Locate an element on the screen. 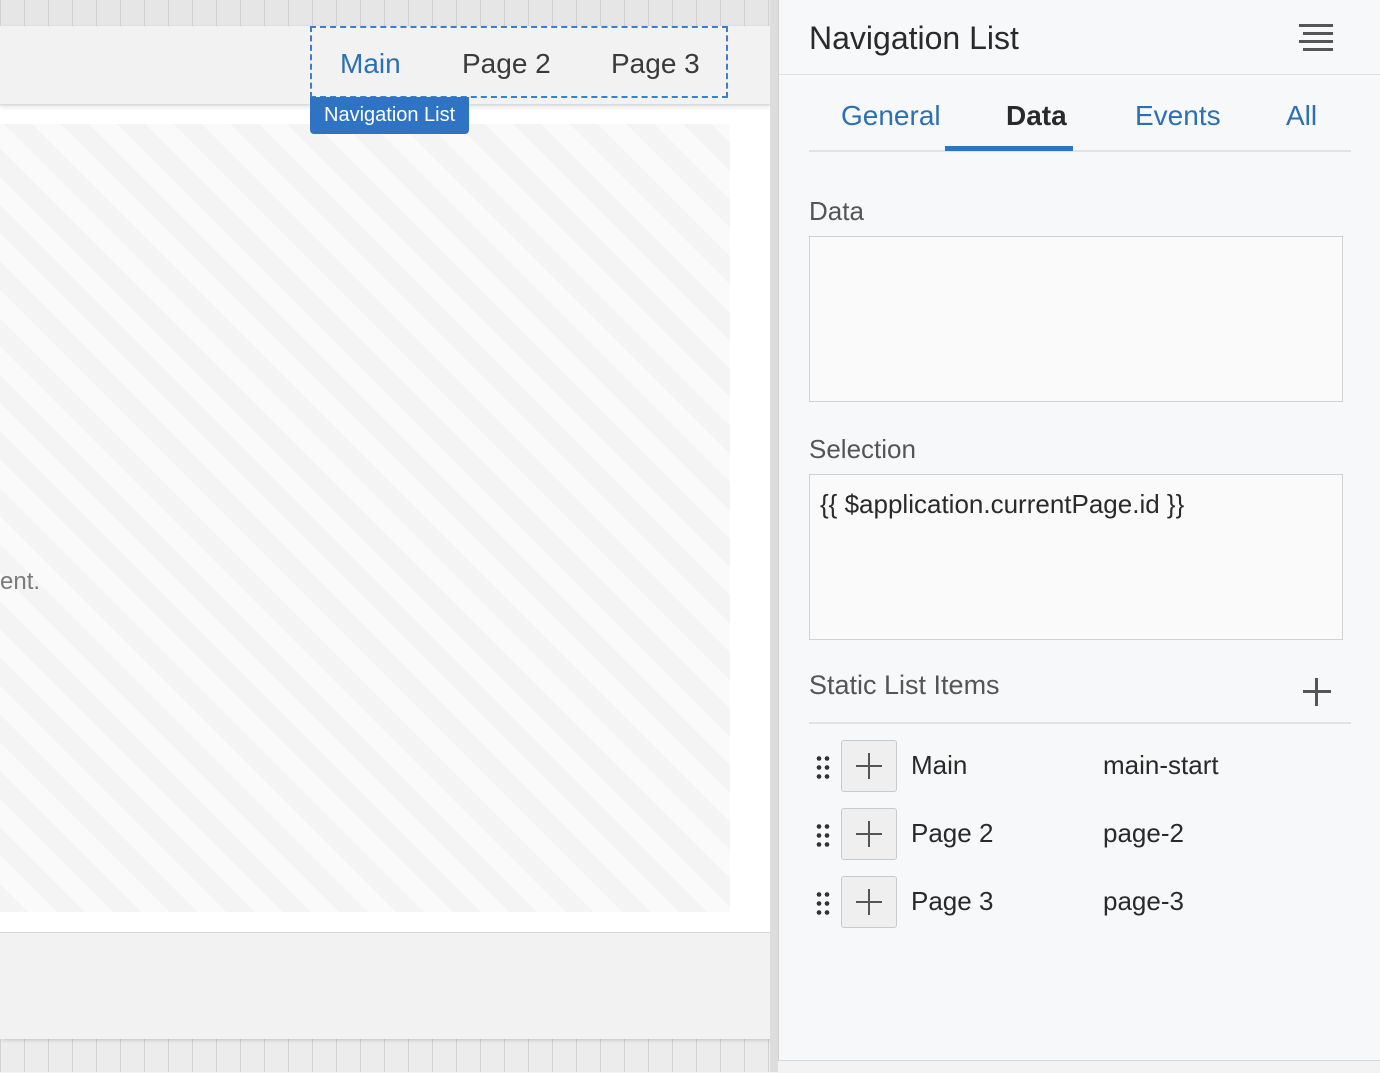 This screenshot has width=1380, height=1073. data-field-label: Data is located at coordinates (836, 211).